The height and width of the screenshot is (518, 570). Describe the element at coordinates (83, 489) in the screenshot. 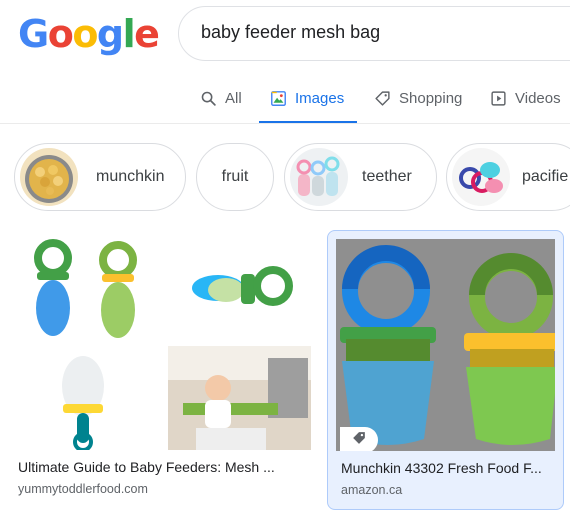

I see `result-source: yummytoddlerfood.com` at that location.